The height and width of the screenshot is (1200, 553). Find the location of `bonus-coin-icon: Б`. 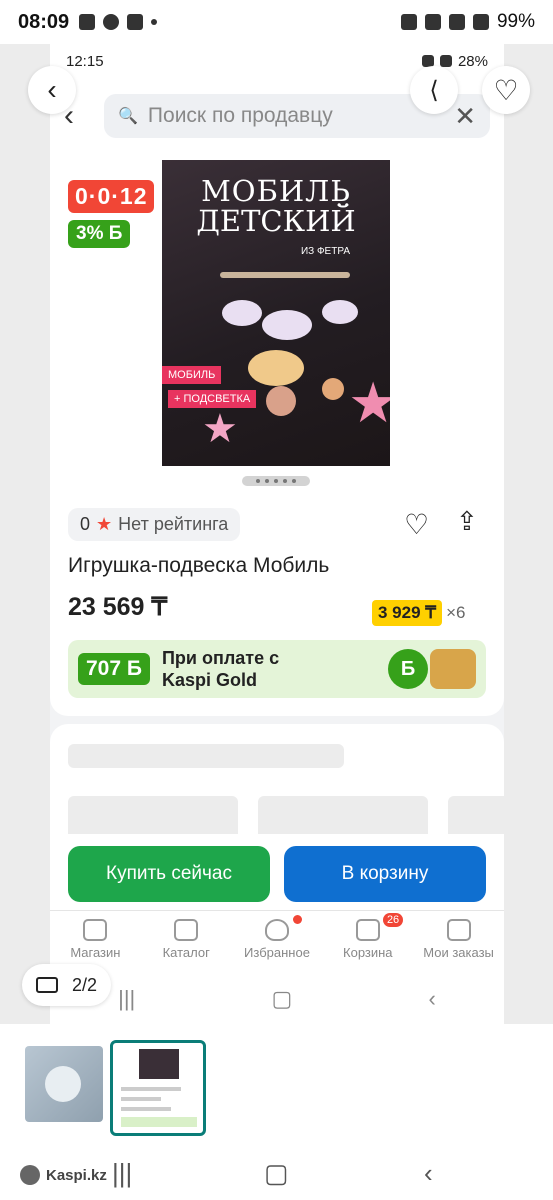

bonus-coin-icon: Б is located at coordinates (408, 669).